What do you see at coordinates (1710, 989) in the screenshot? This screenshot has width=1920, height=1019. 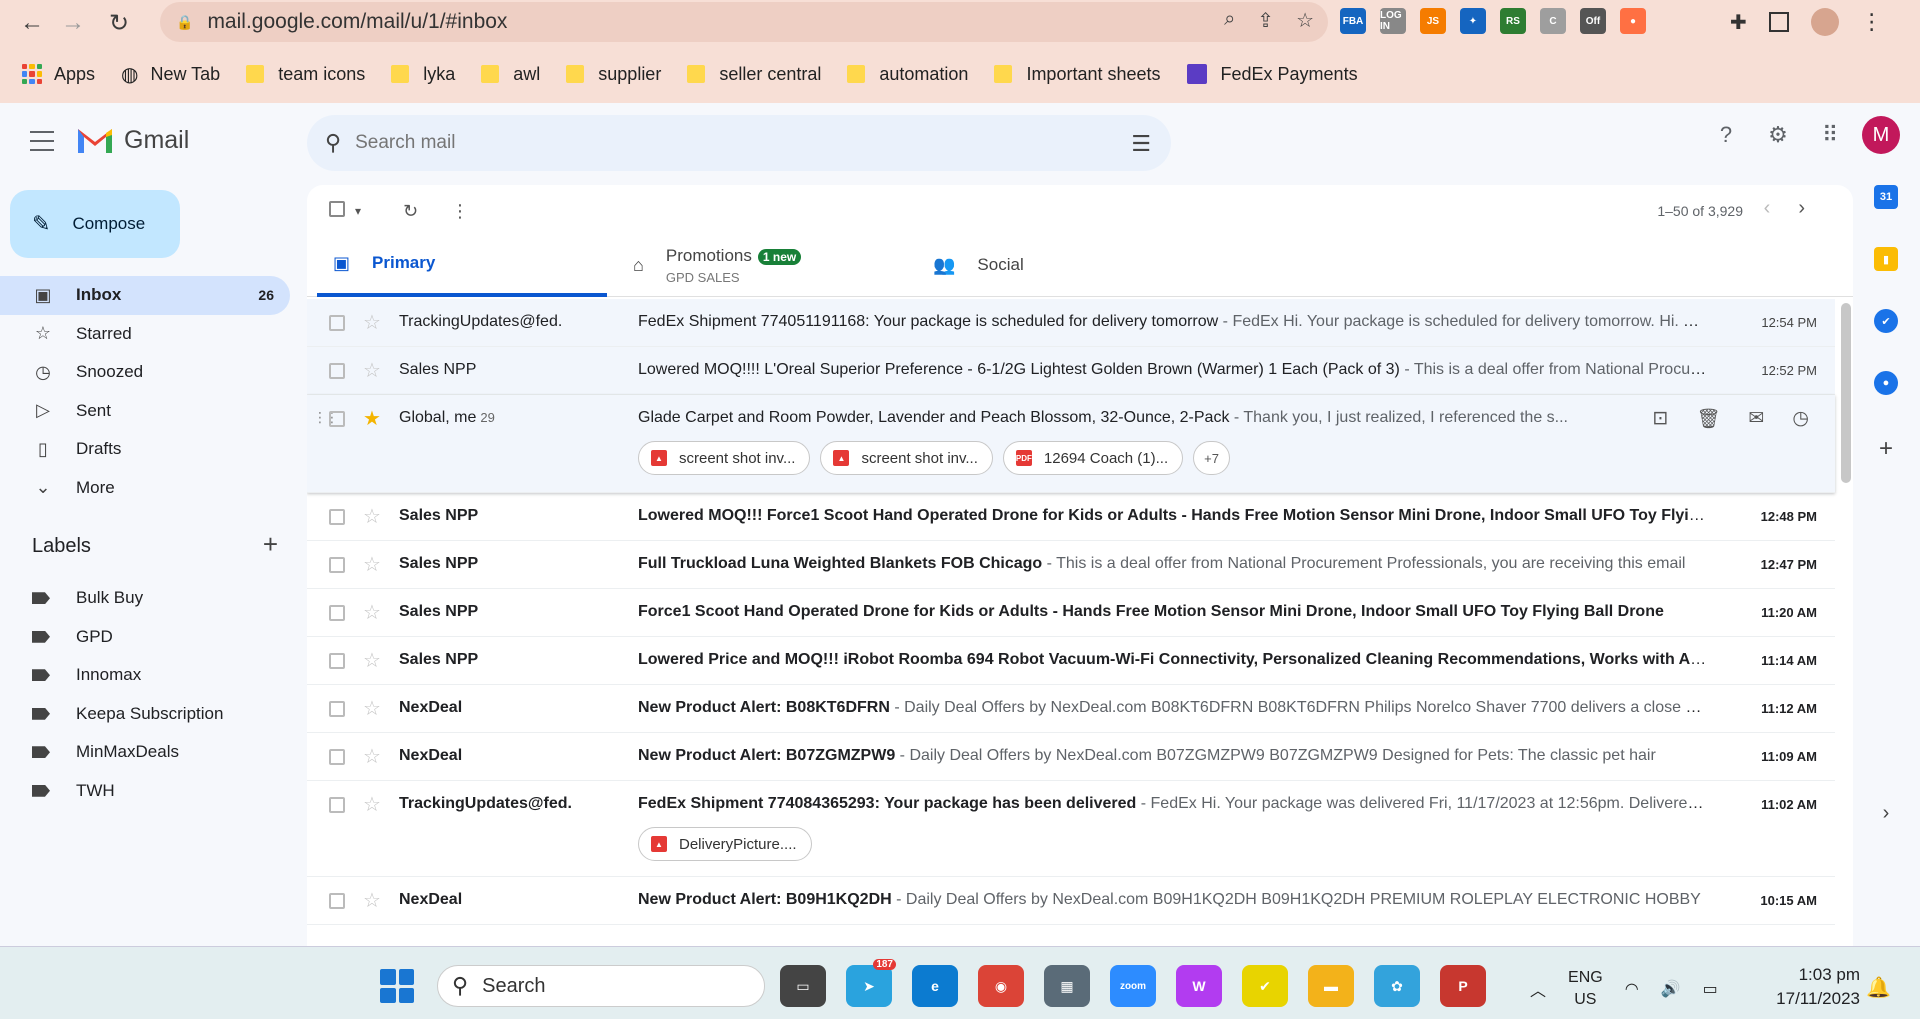 I see `battery-icon: ▭` at bounding box center [1710, 989].